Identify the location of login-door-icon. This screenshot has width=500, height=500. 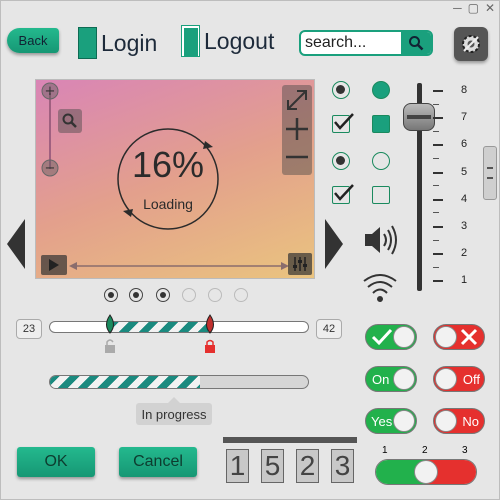
(87, 43).